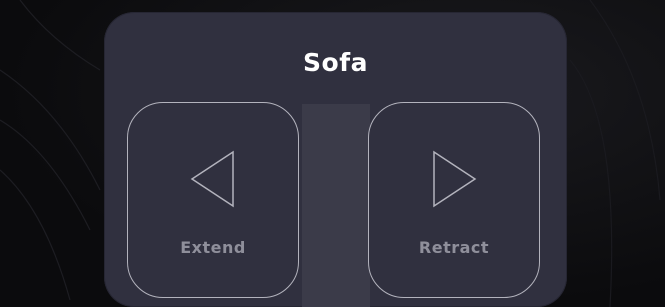 This screenshot has height=307, width=665. What do you see at coordinates (336, 205) in the screenshot?
I see `button-bridge` at bounding box center [336, 205].